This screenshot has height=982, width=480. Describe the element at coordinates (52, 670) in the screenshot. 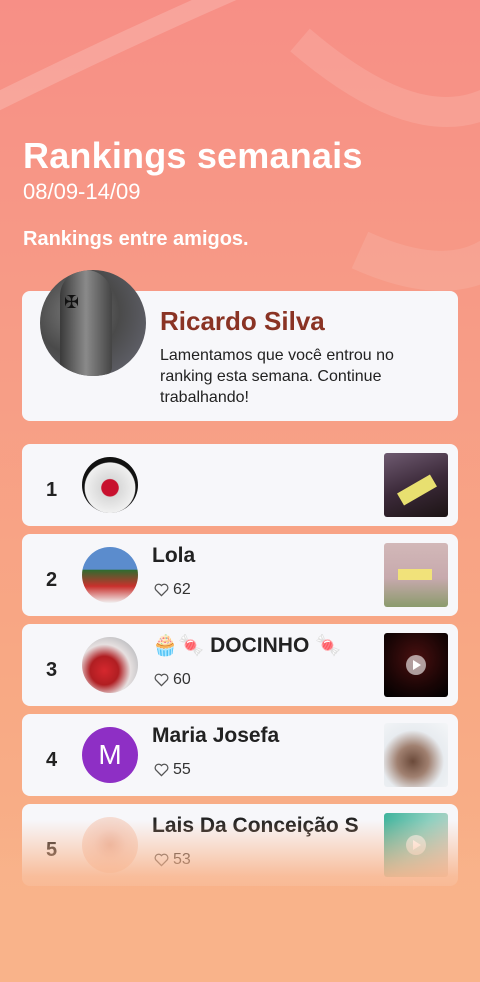

I see `rank-number: 3` at that location.